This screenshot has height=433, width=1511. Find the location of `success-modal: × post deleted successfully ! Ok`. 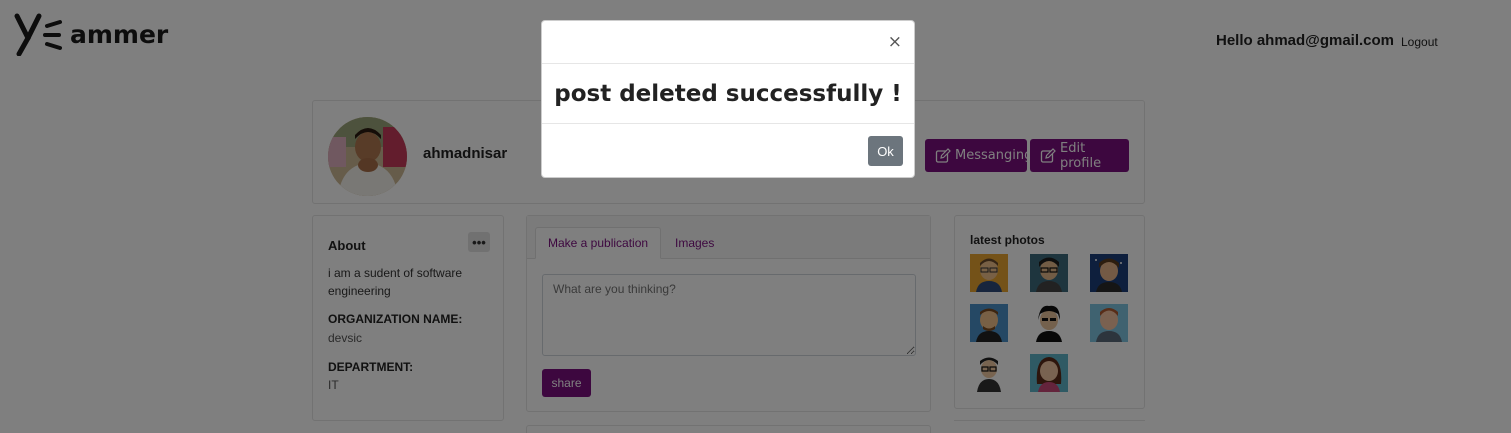

success-modal: × post deleted successfully ! Ok is located at coordinates (728, 99).